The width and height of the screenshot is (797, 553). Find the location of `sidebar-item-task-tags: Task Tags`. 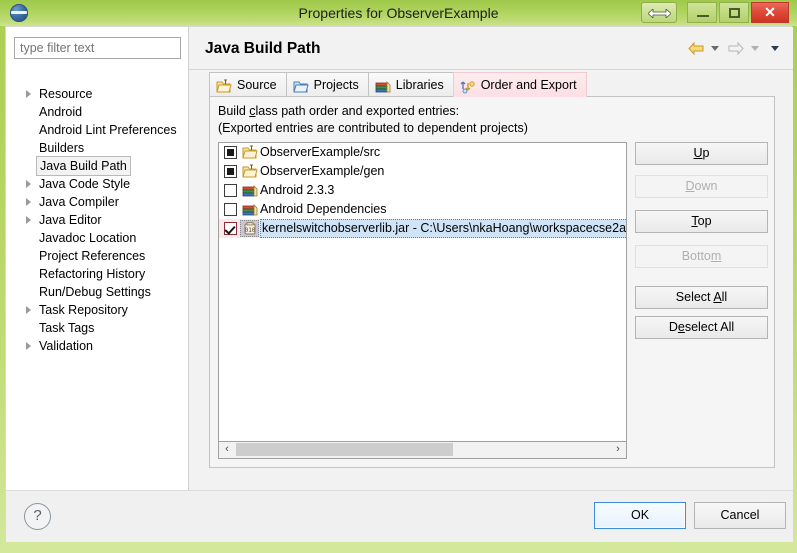

sidebar-item-task-tags: Task Tags is located at coordinates (97, 328).